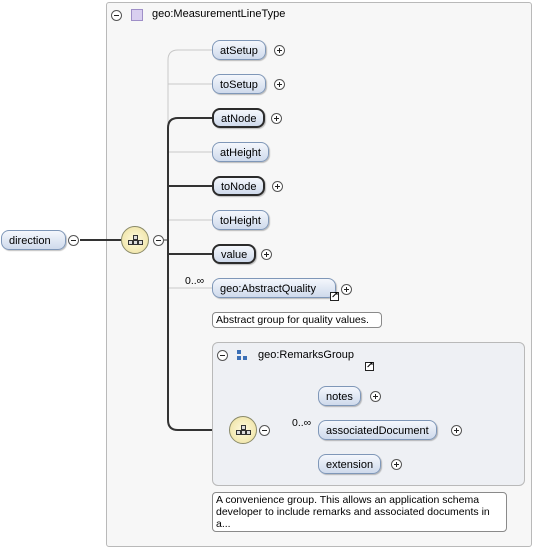  What do you see at coordinates (334, 295) in the screenshot?
I see `reference-link-icon` at bounding box center [334, 295].